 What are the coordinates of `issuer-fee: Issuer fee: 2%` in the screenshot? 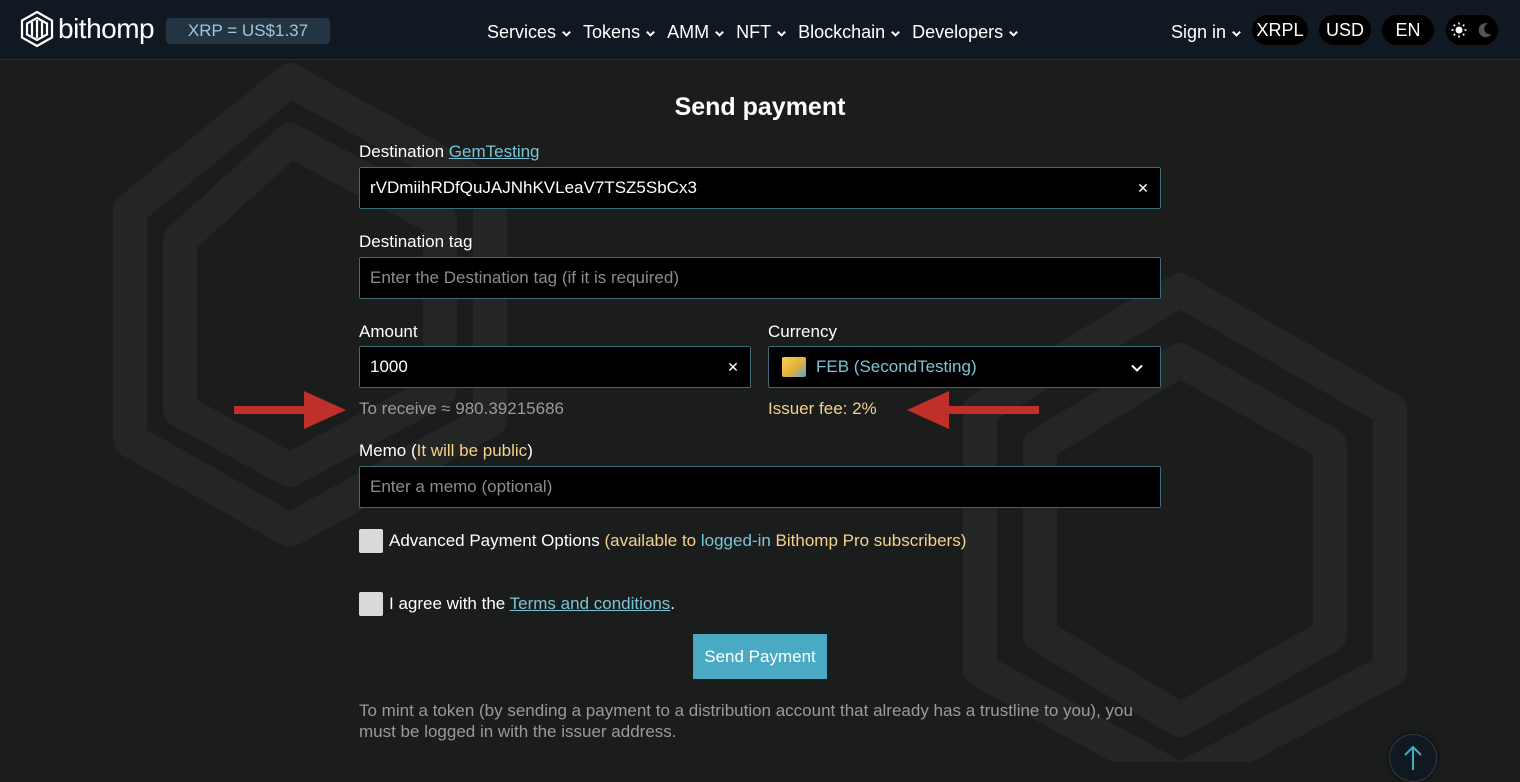 It's located at (822, 408).